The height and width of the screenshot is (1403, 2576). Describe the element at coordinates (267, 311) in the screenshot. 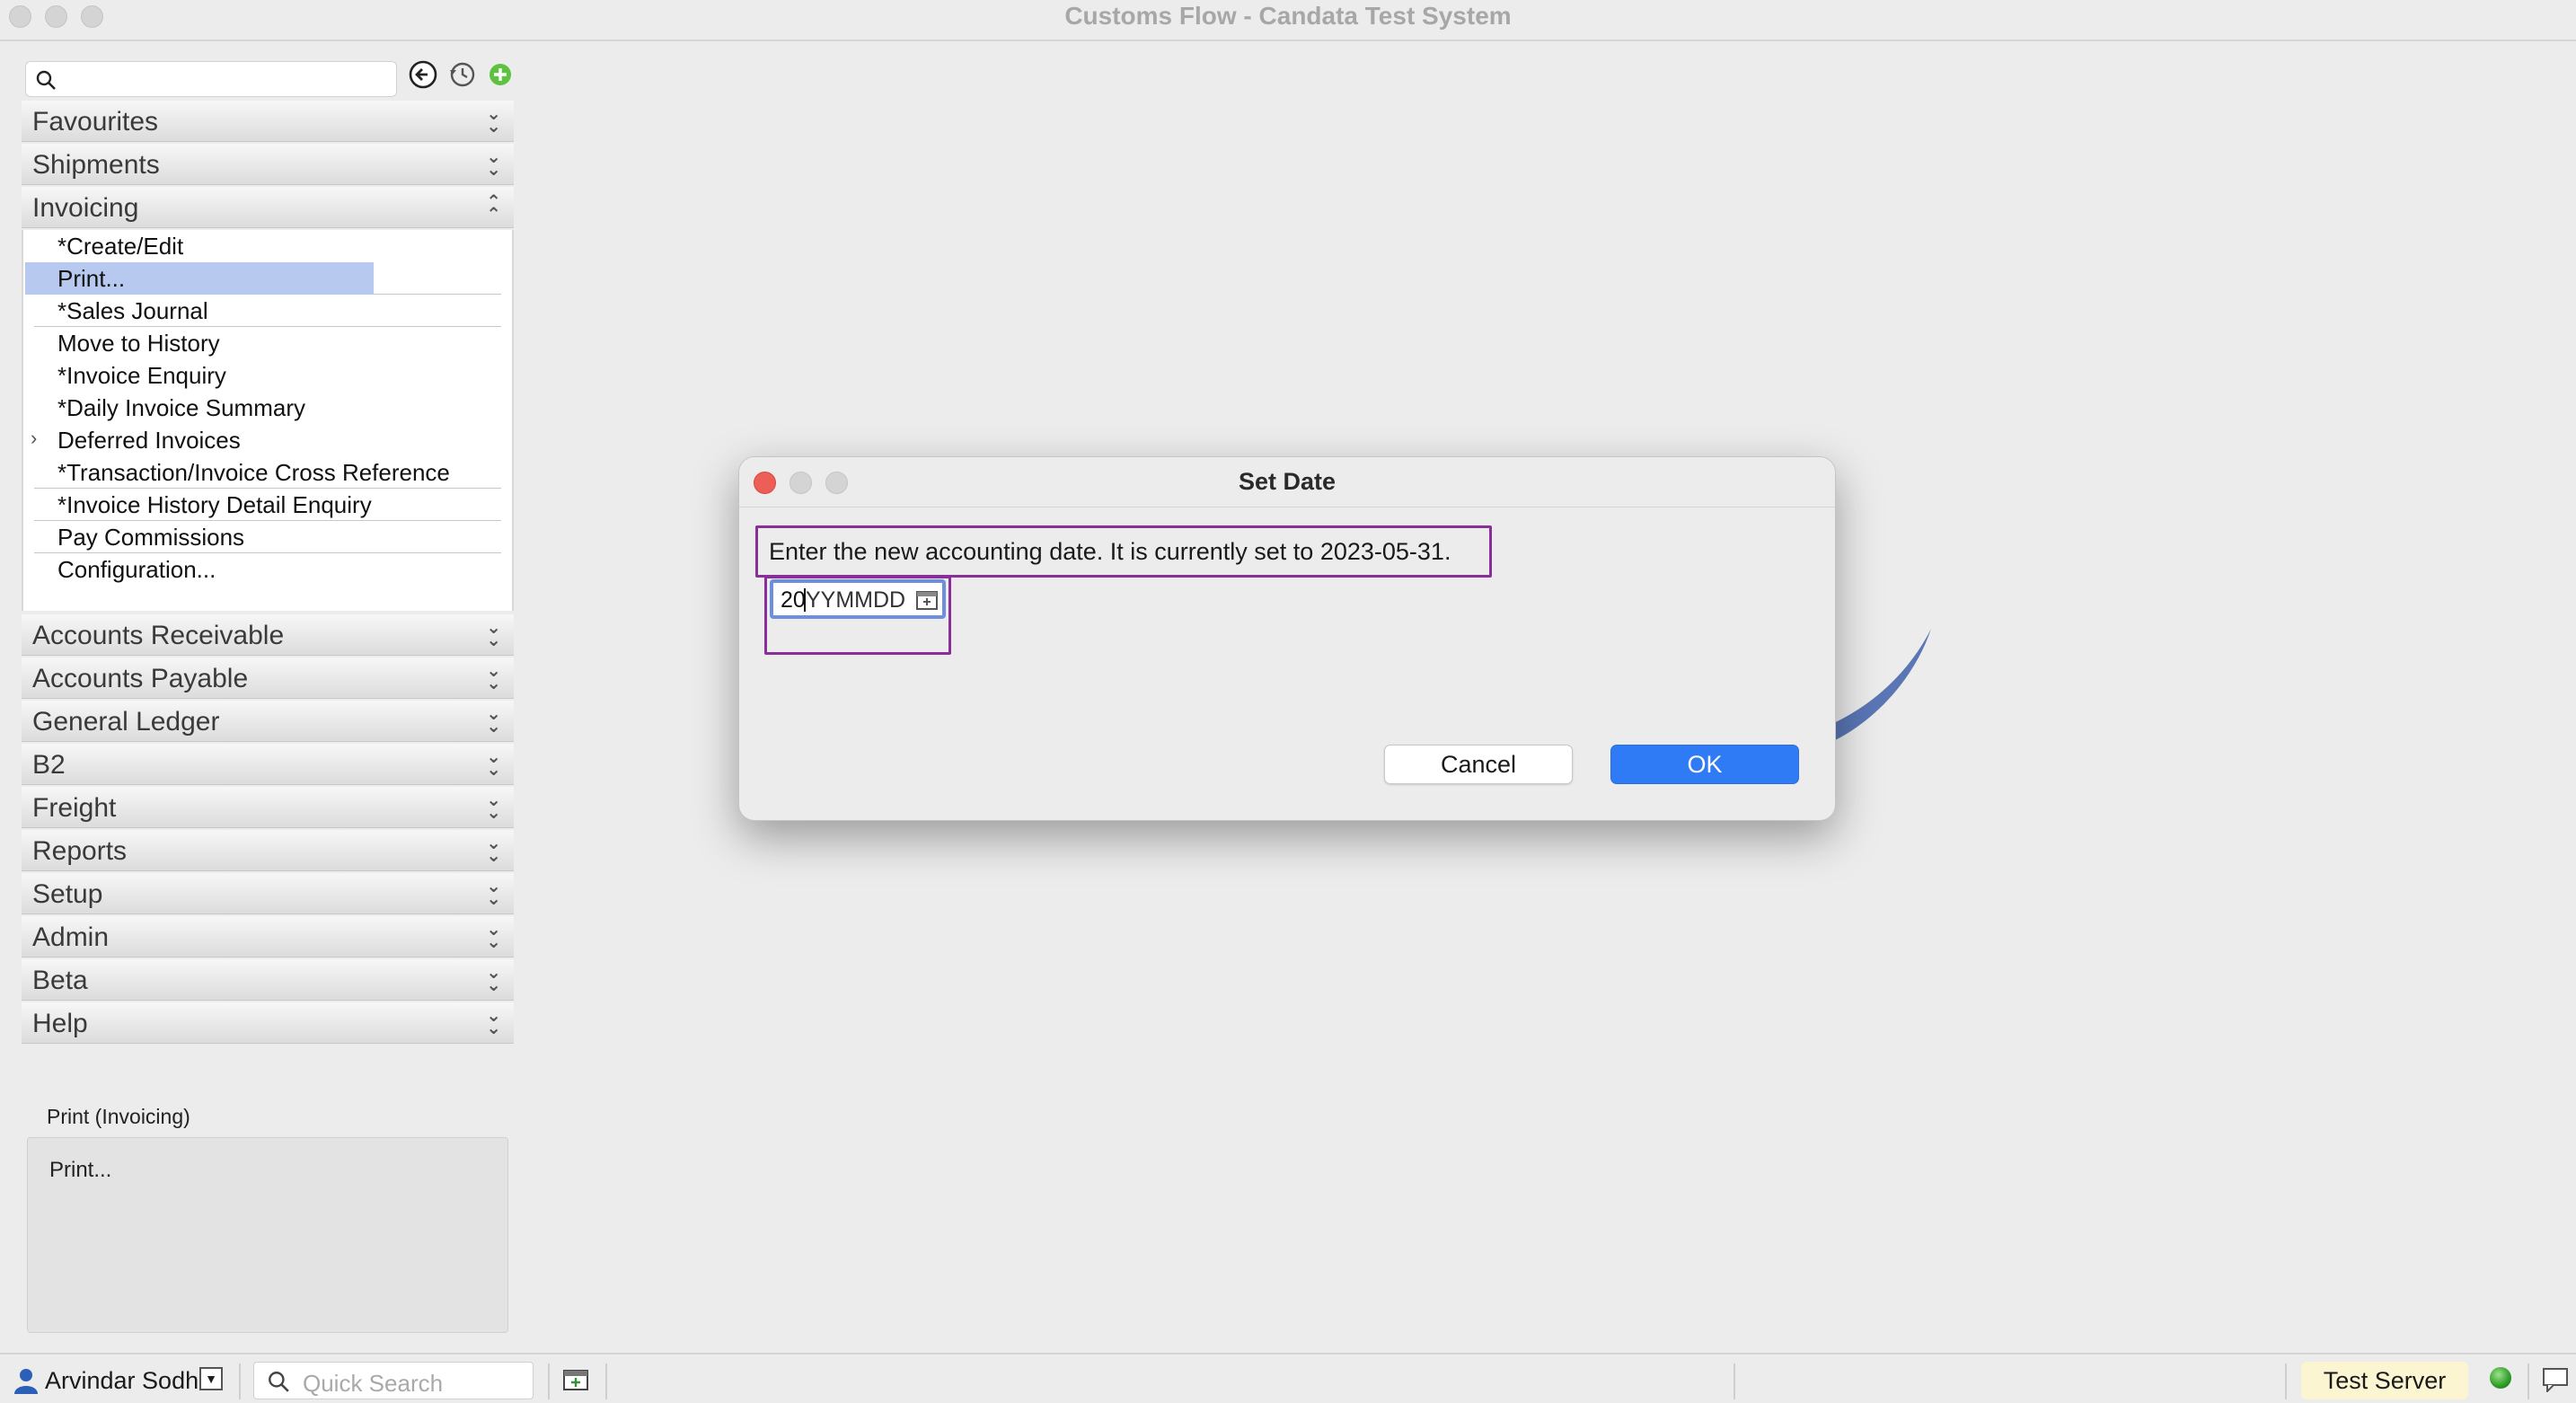

I see `menu-item-sales-journal: *Sales Journal` at that location.